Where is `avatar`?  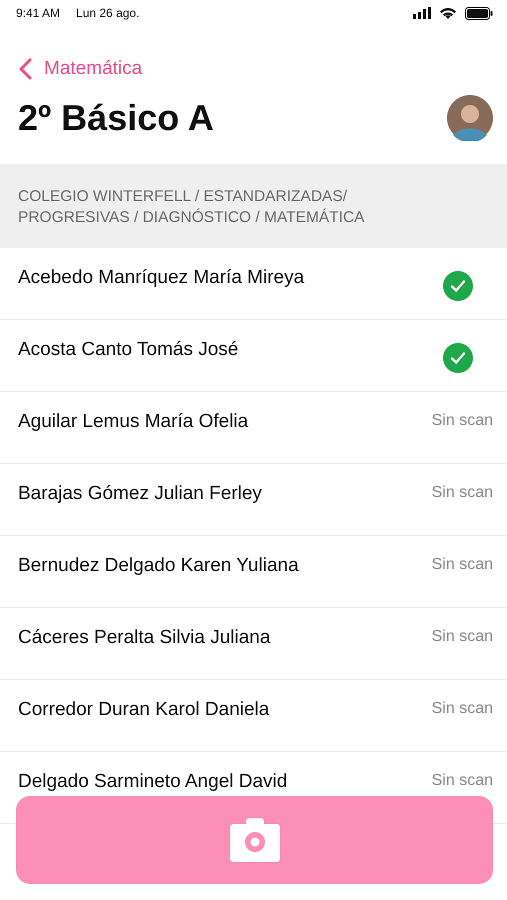 avatar is located at coordinates (470, 118).